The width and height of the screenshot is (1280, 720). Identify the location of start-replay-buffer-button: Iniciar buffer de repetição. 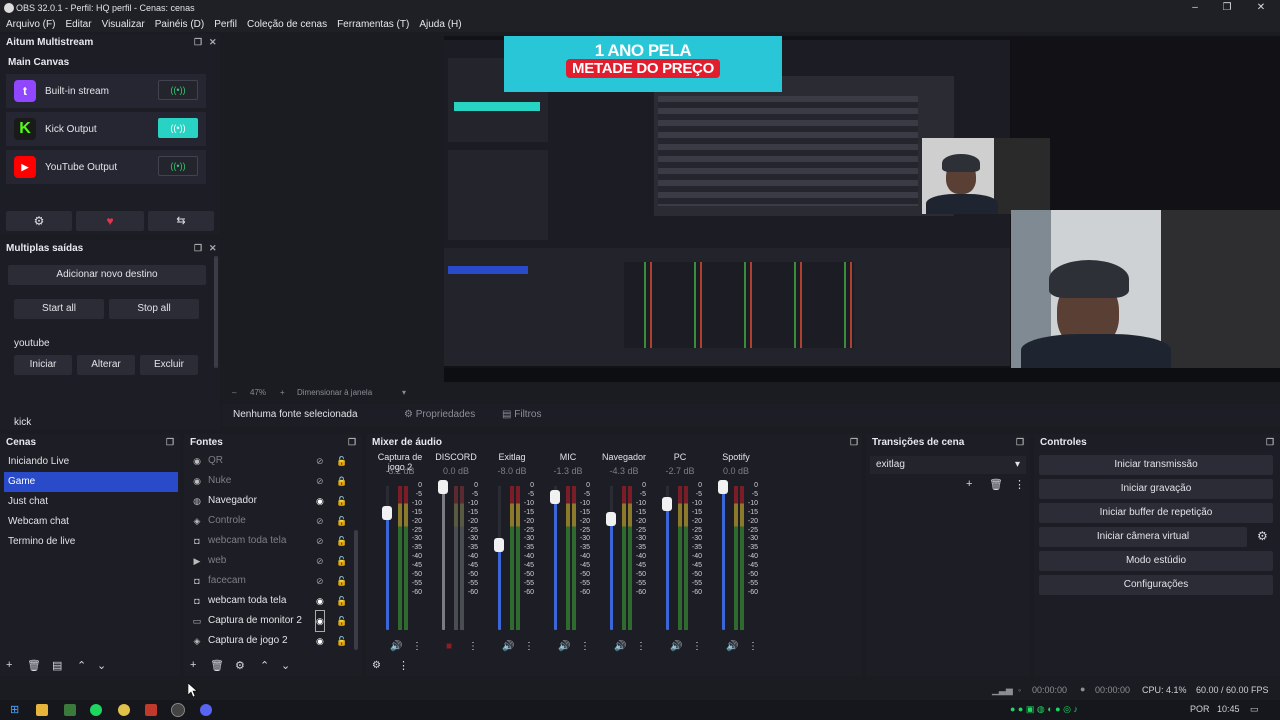
(1156, 513).